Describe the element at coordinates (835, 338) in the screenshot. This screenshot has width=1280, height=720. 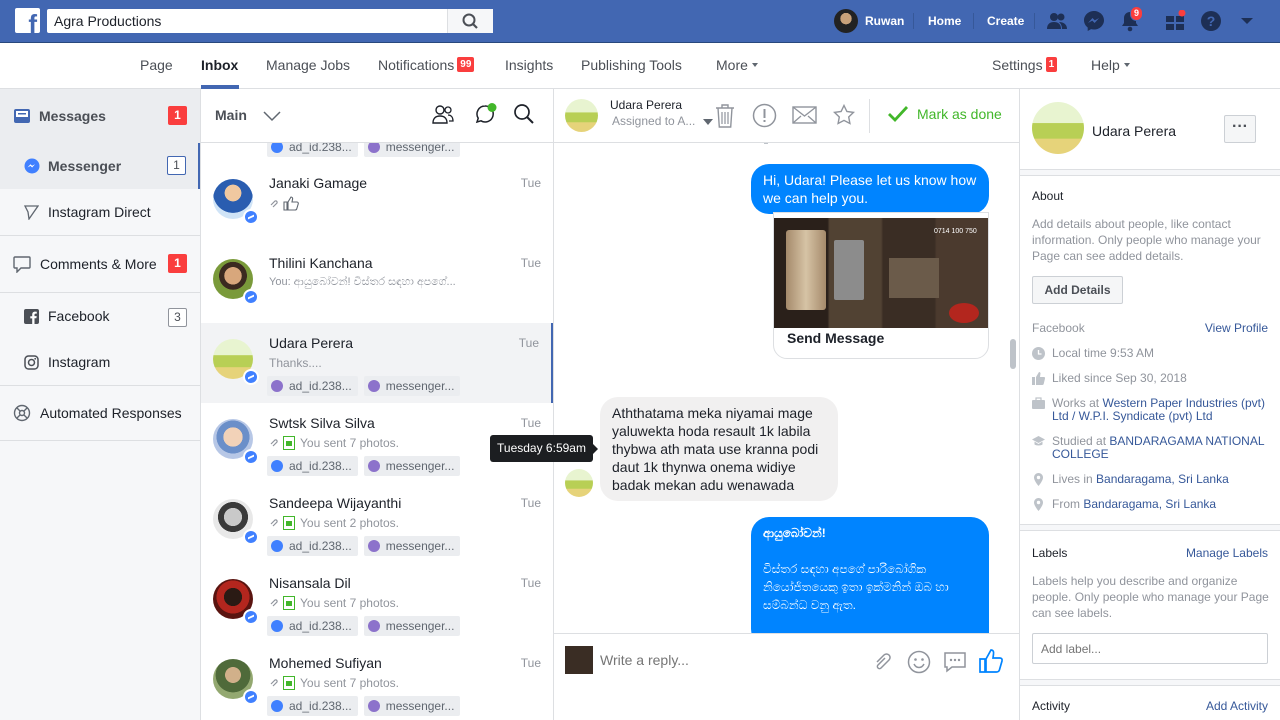
I see `send-message-cta: Send Message` at that location.